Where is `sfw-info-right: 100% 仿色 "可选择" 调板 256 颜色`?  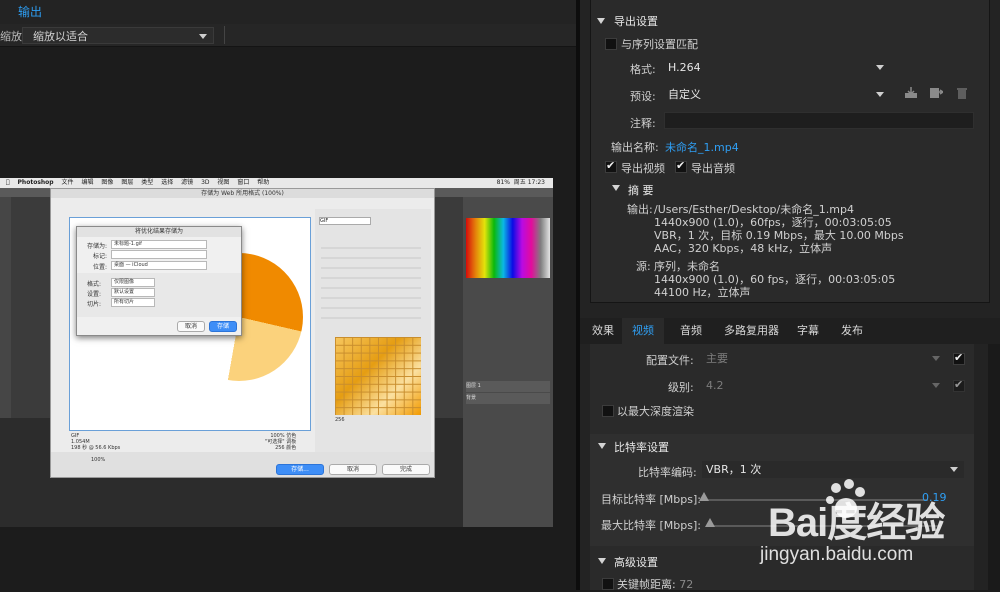
sfw-info-right: 100% 仿色 "可选择" 调板 256 颜色 is located at coordinates (281, 442).